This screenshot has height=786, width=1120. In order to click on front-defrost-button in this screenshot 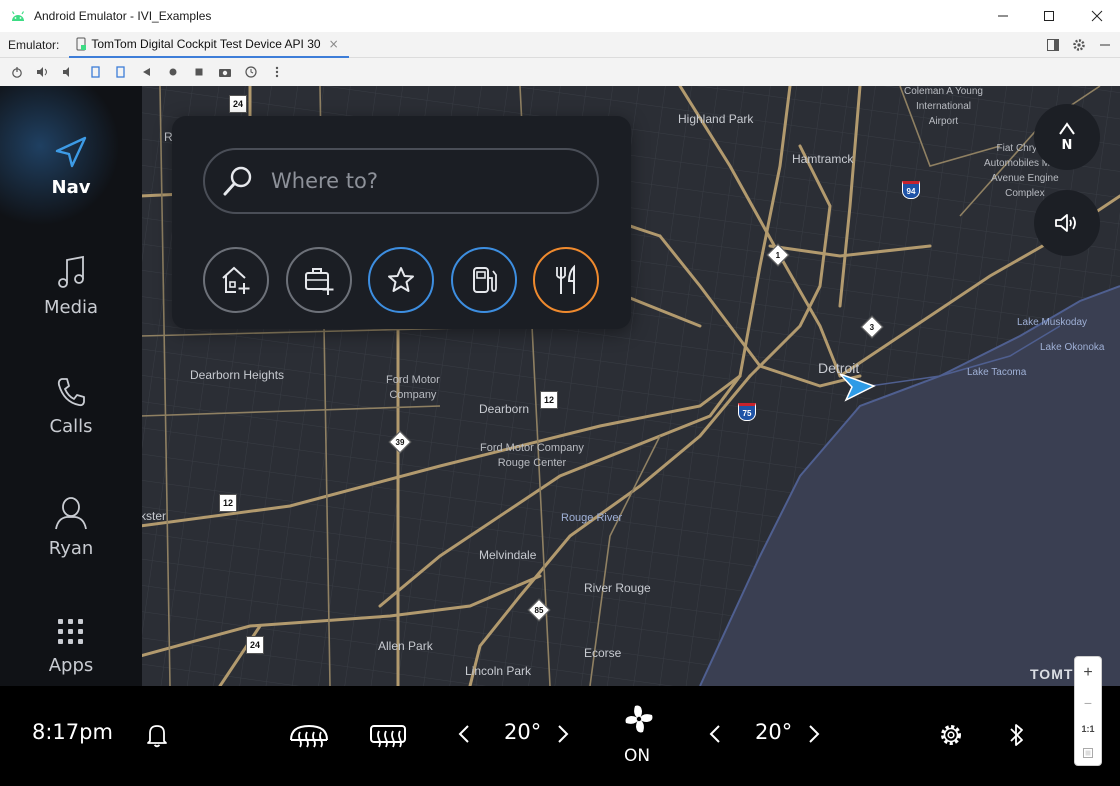, I will do `click(309, 735)`.